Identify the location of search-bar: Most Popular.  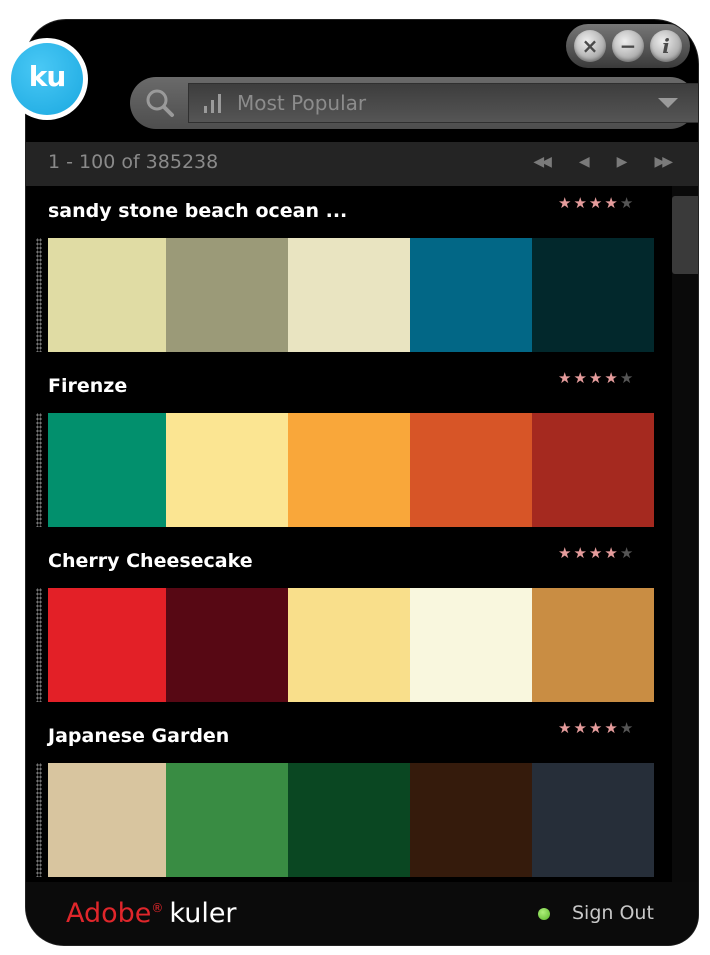
(414, 103).